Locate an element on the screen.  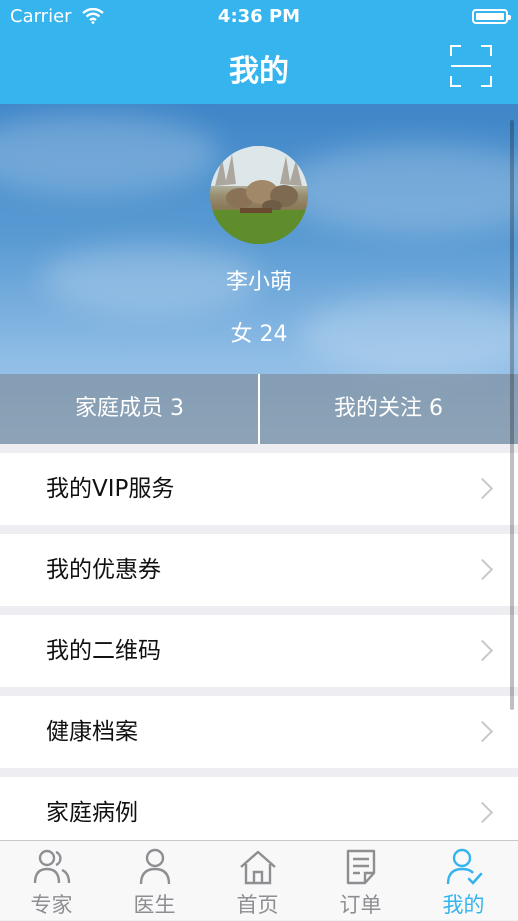
tab-doctor: 医生 is located at coordinates (154, 881).